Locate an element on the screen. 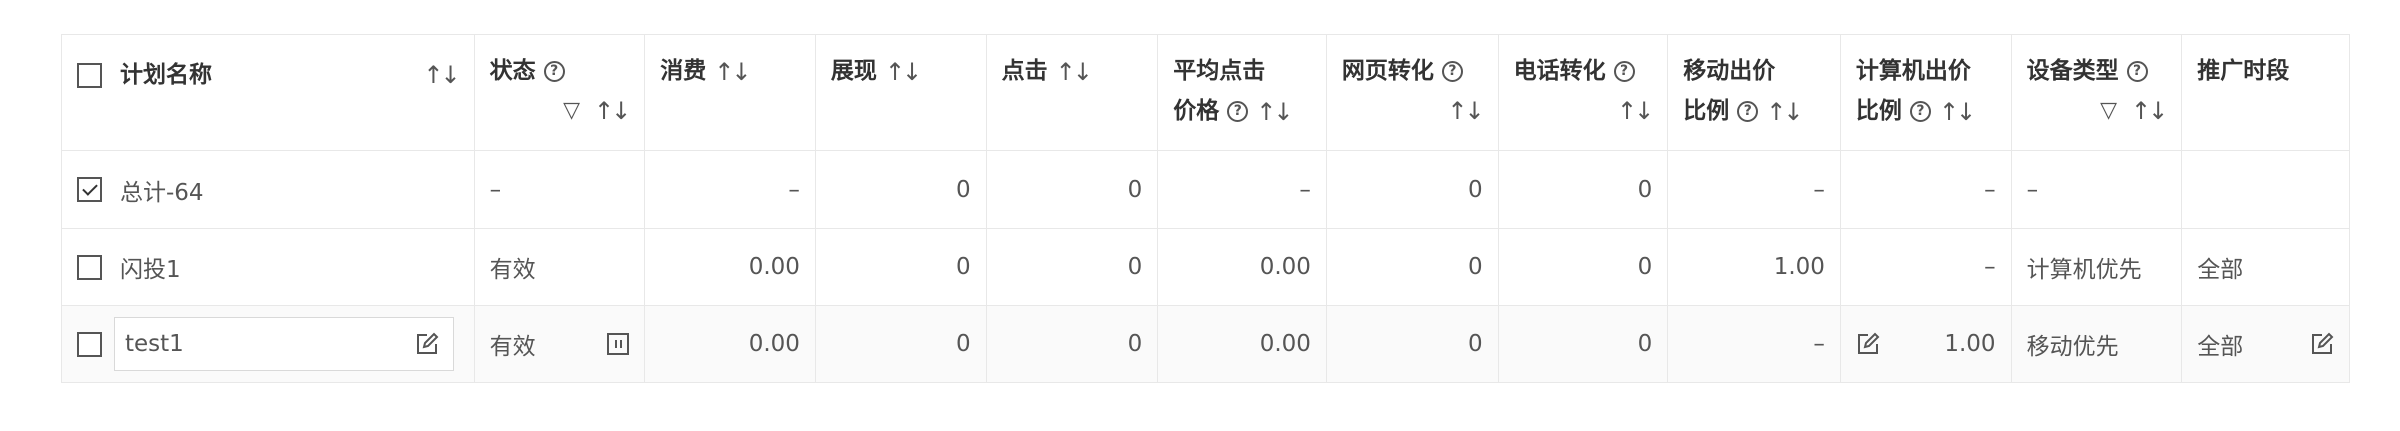 Image resolution: width=2400 pixels, height=431 pixels. header-phone-conversion: 电话转化 ? ↑↓ is located at coordinates (1583, 92).